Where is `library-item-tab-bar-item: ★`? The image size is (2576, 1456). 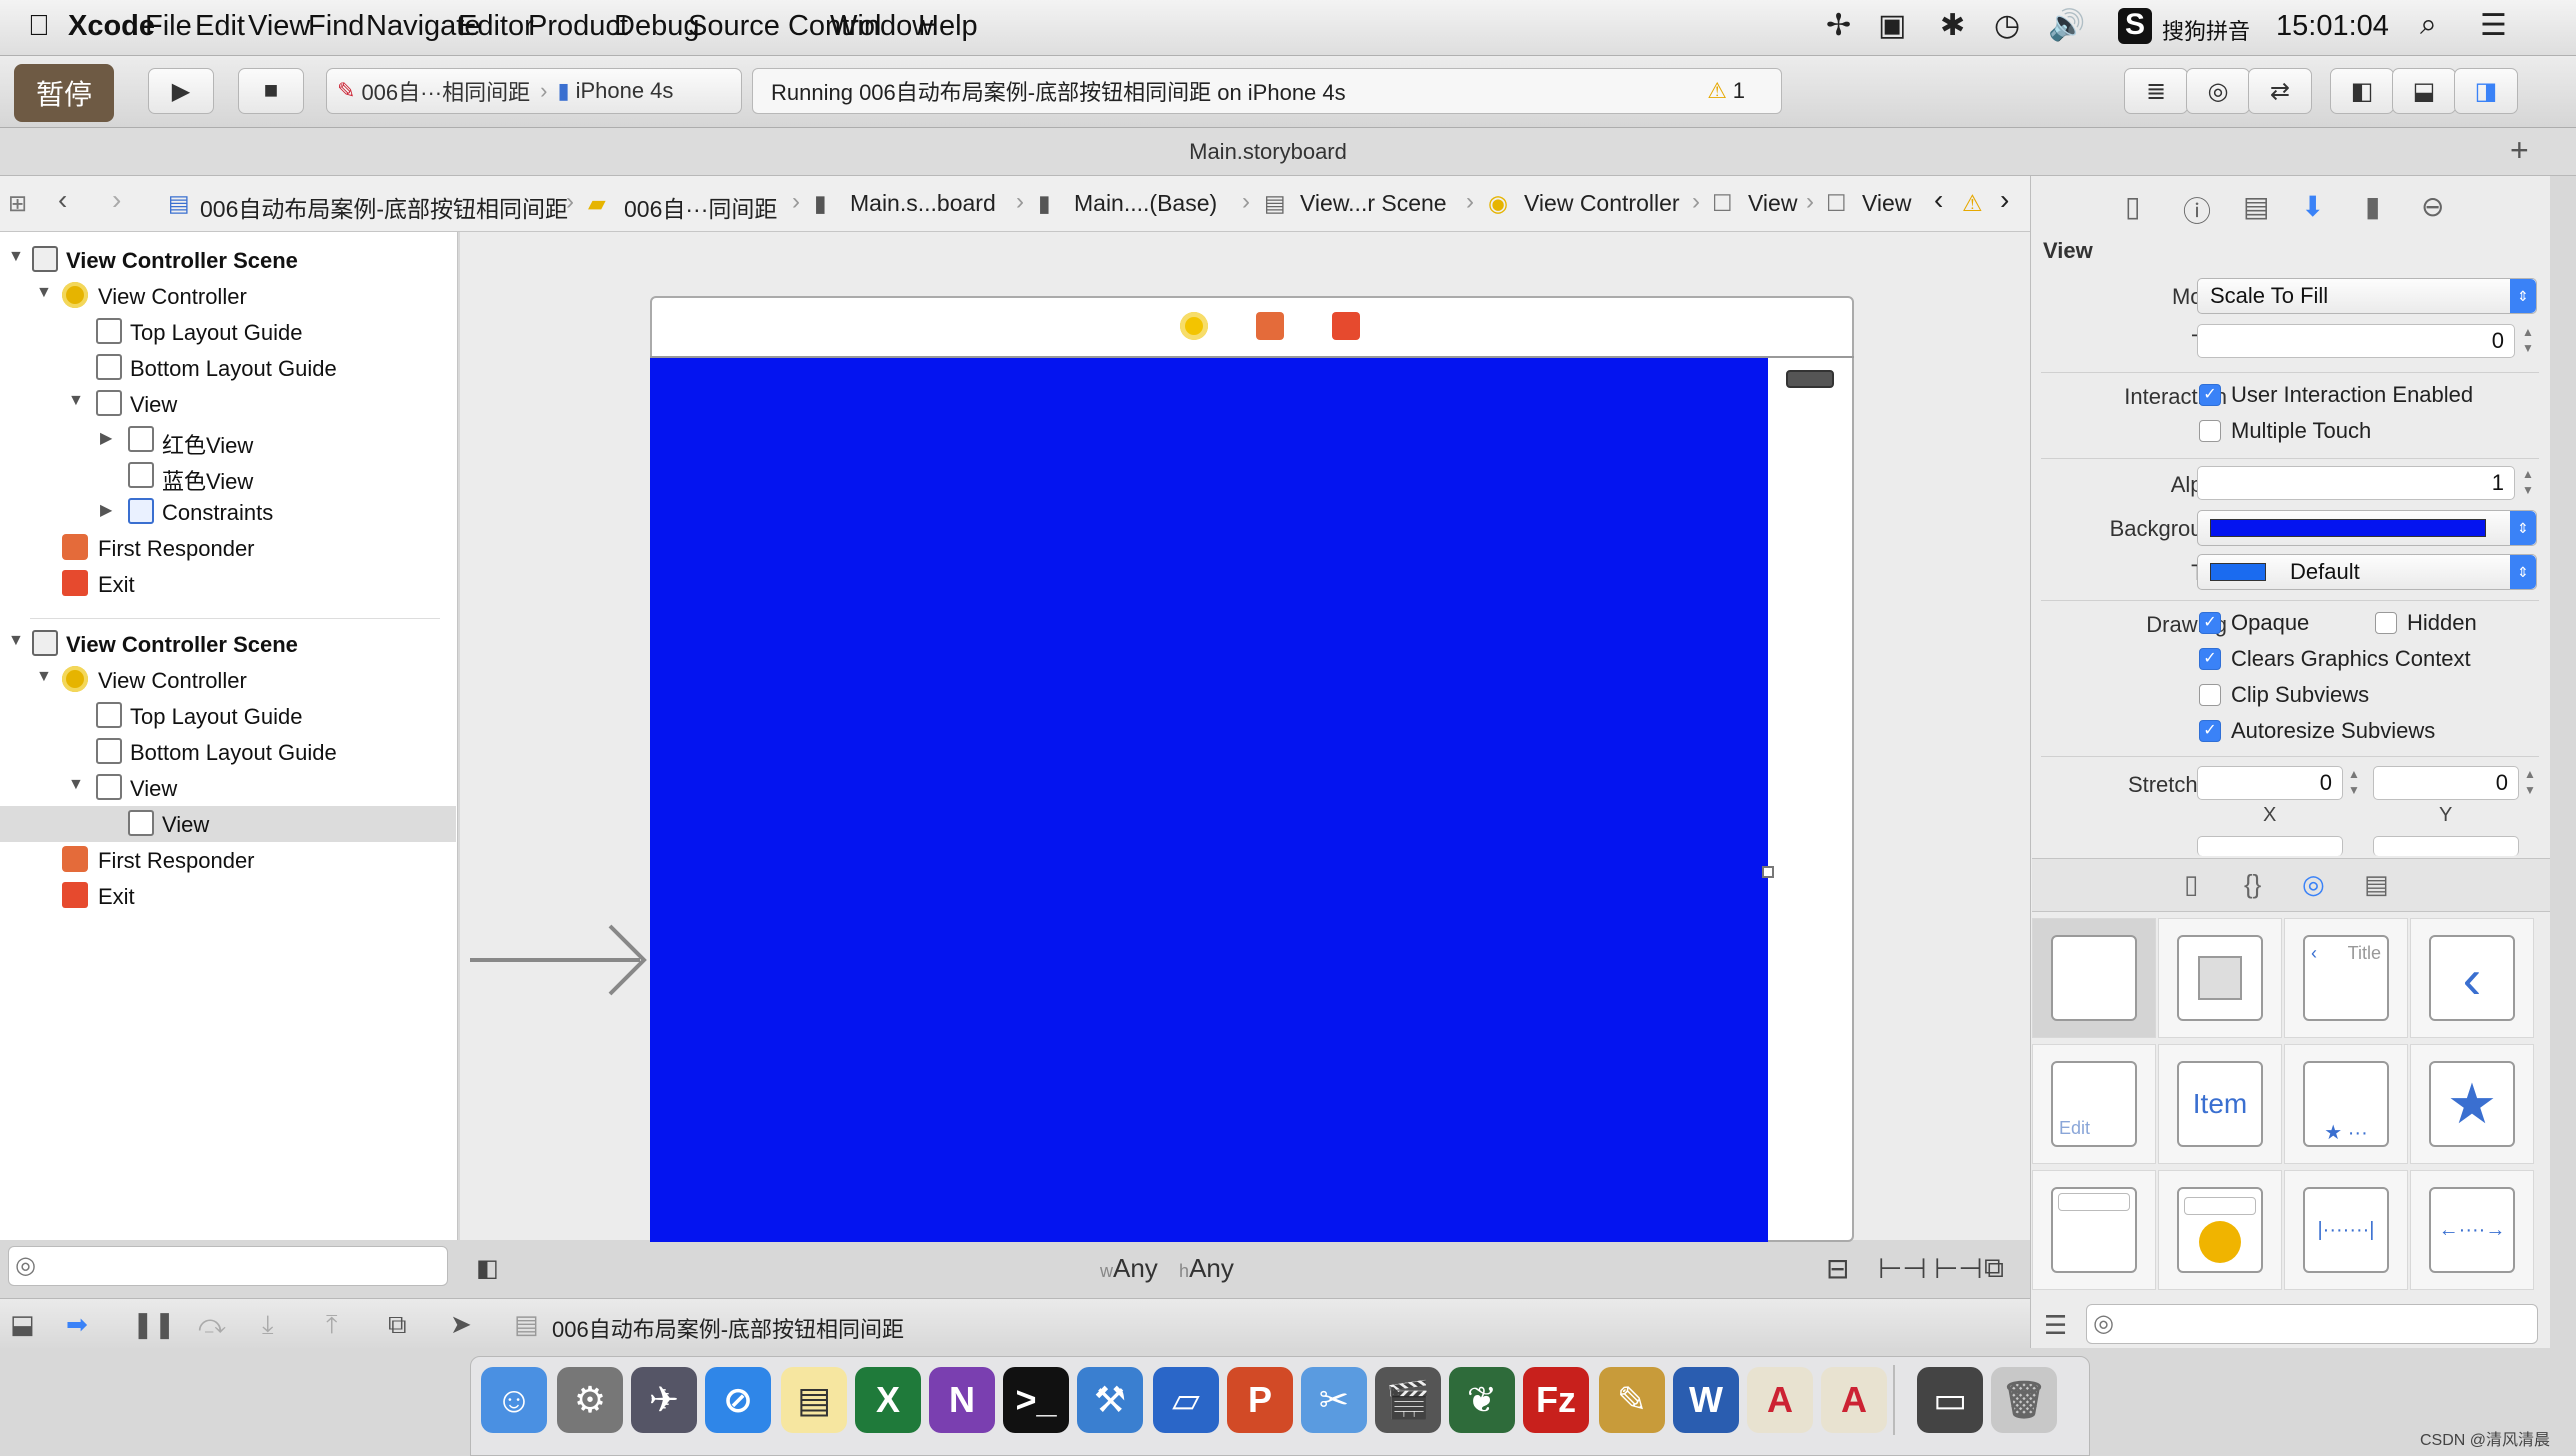 library-item-tab-bar-item: ★ is located at coordinates (2472, 1104).